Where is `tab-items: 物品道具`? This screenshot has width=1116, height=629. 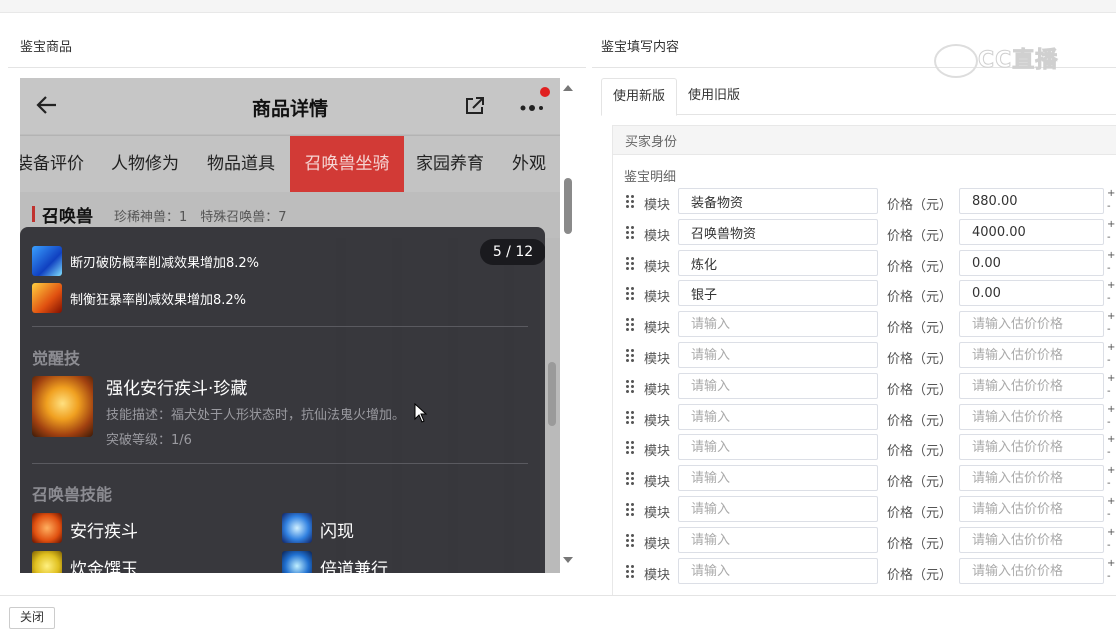
tab-items: 物品道具 is located at coordinates (241, 164).